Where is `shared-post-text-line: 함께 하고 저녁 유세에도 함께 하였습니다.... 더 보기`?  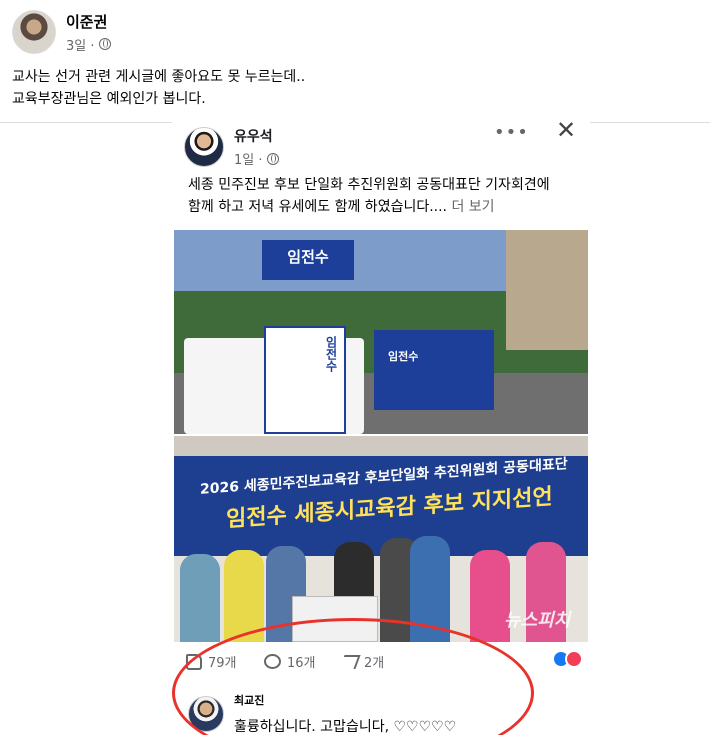
shared-post-text-line: 함께 하고 저녁 유세에도 함께 하였습니다.... 더 보기 is located at coordinates (388, 207).